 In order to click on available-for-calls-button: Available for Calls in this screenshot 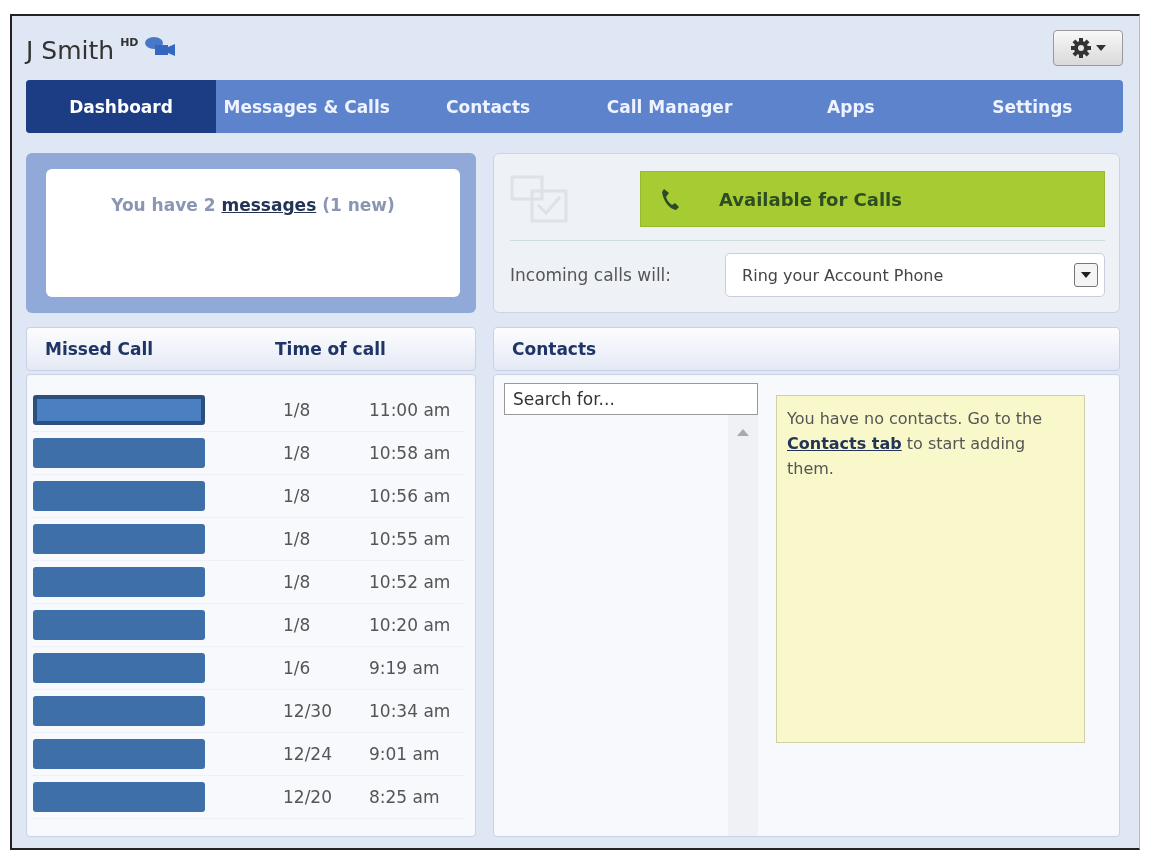, I will do `click(872, 199)`.